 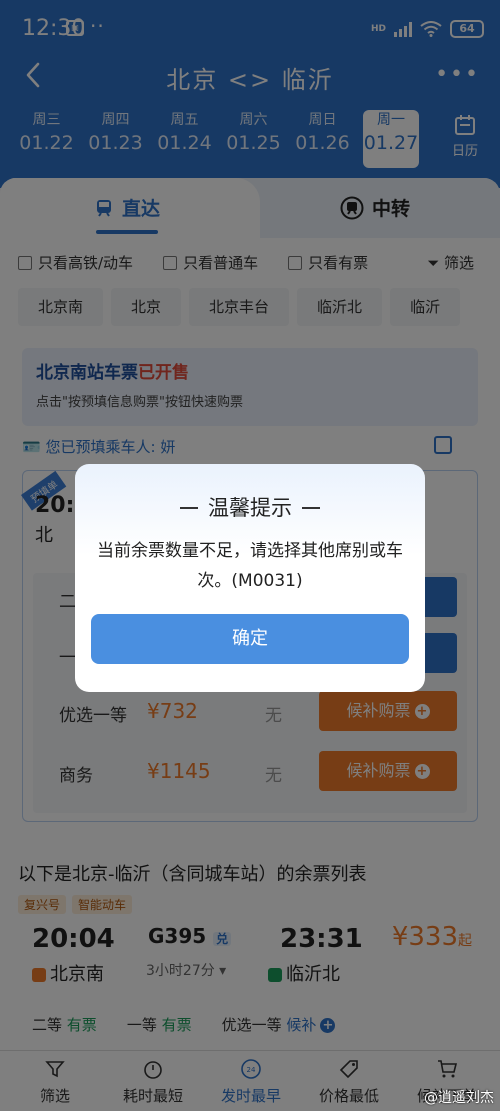 I want to click on dialog-title: 温馨提示, so click(x=250, y=507).